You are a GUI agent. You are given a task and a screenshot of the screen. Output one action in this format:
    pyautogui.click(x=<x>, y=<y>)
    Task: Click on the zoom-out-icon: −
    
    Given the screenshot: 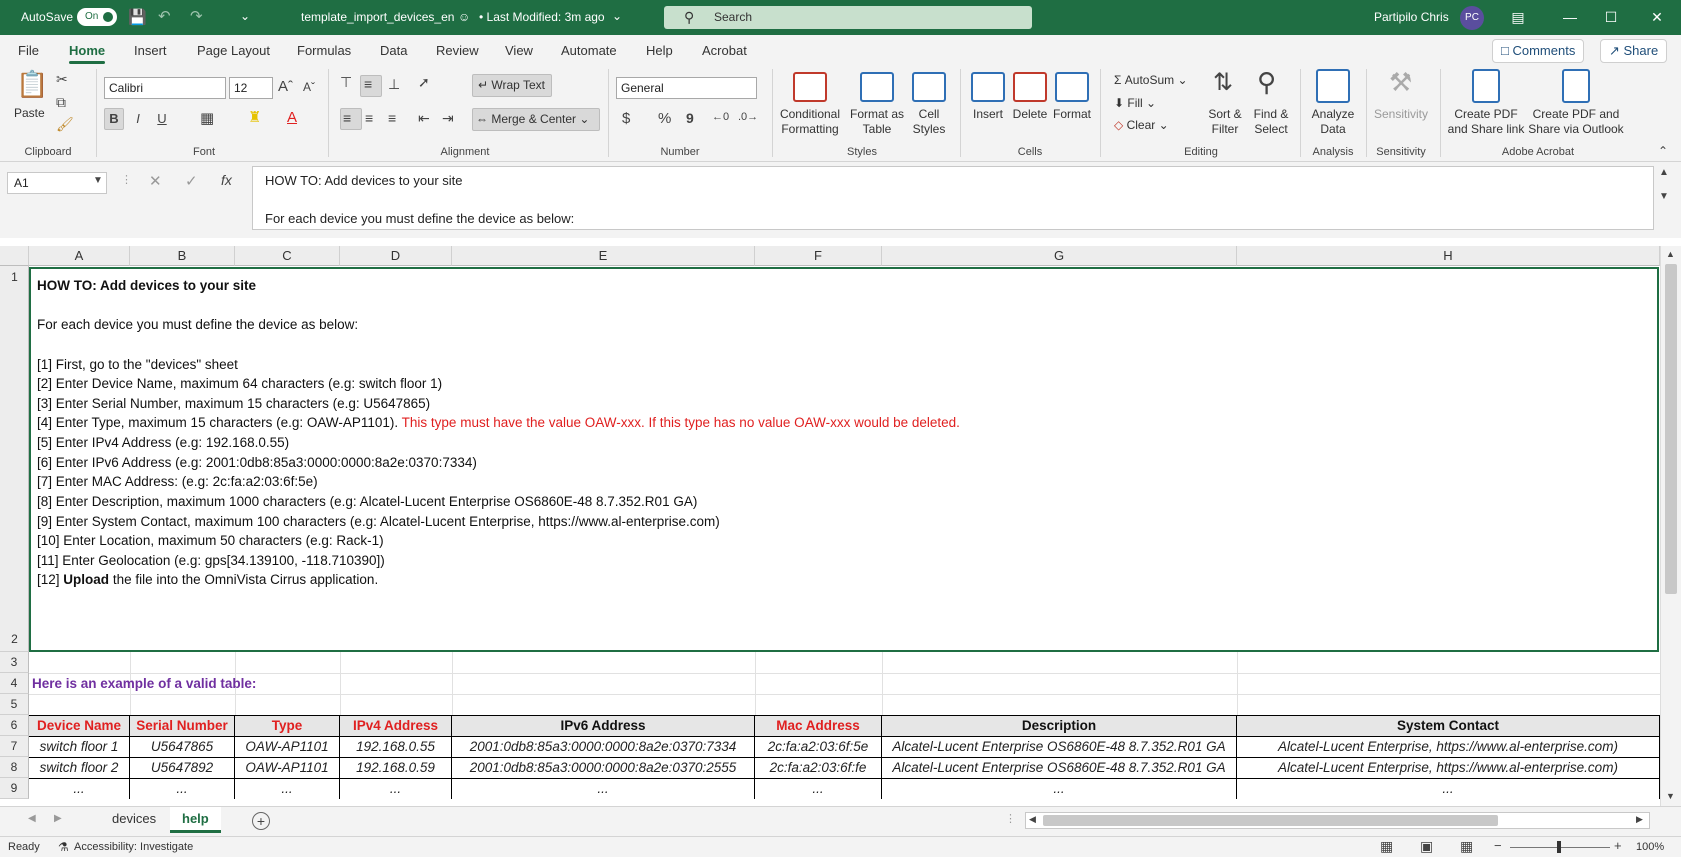 What is the action you would take?
    pyautogui.click(x=1498, y=845)
    